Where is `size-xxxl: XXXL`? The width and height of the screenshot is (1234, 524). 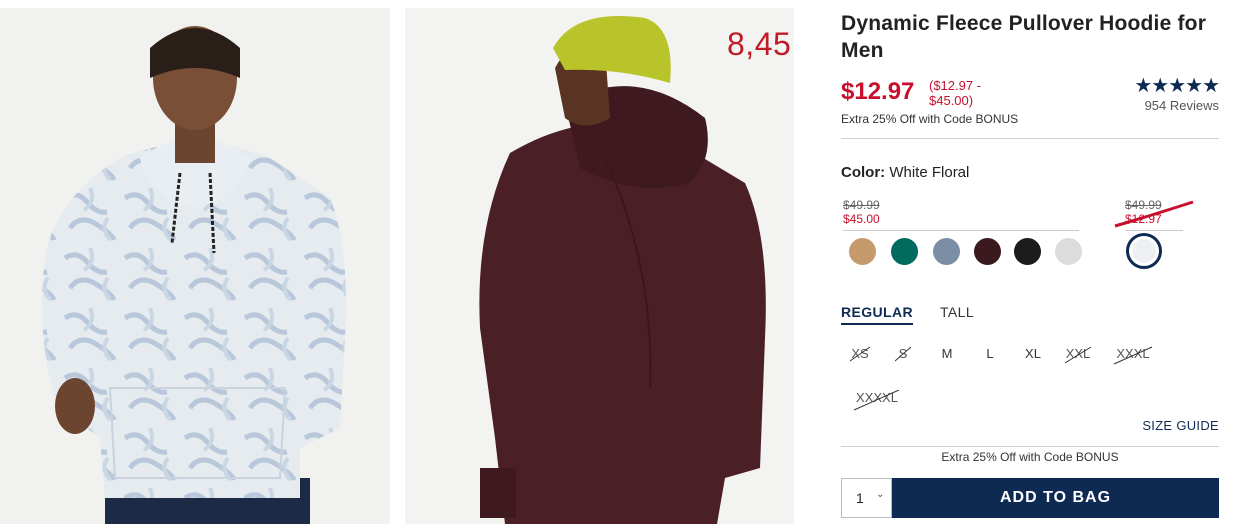
size-xxxl: XXXL is located at coordinates (1133, 355).